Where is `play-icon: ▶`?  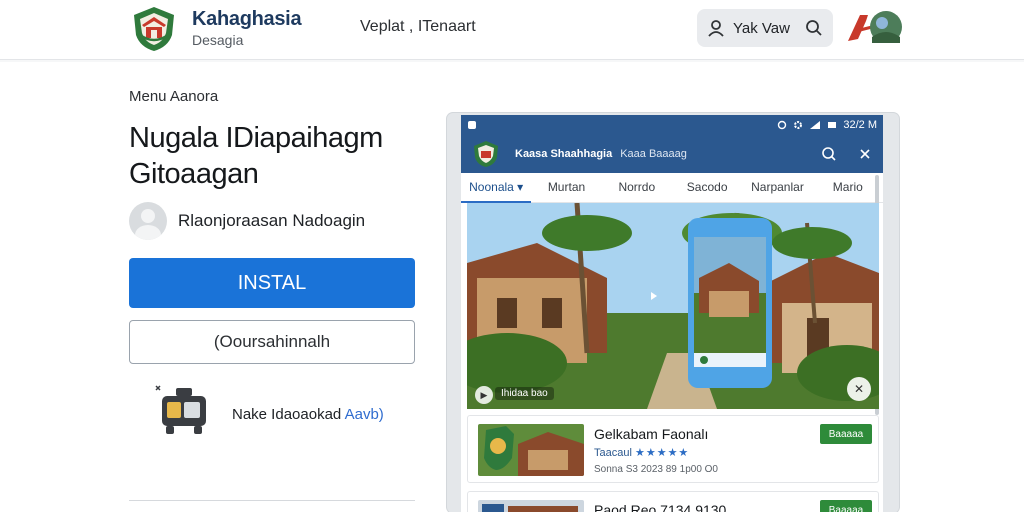 play-icon: ▶ is located at coordinates (484, 395).